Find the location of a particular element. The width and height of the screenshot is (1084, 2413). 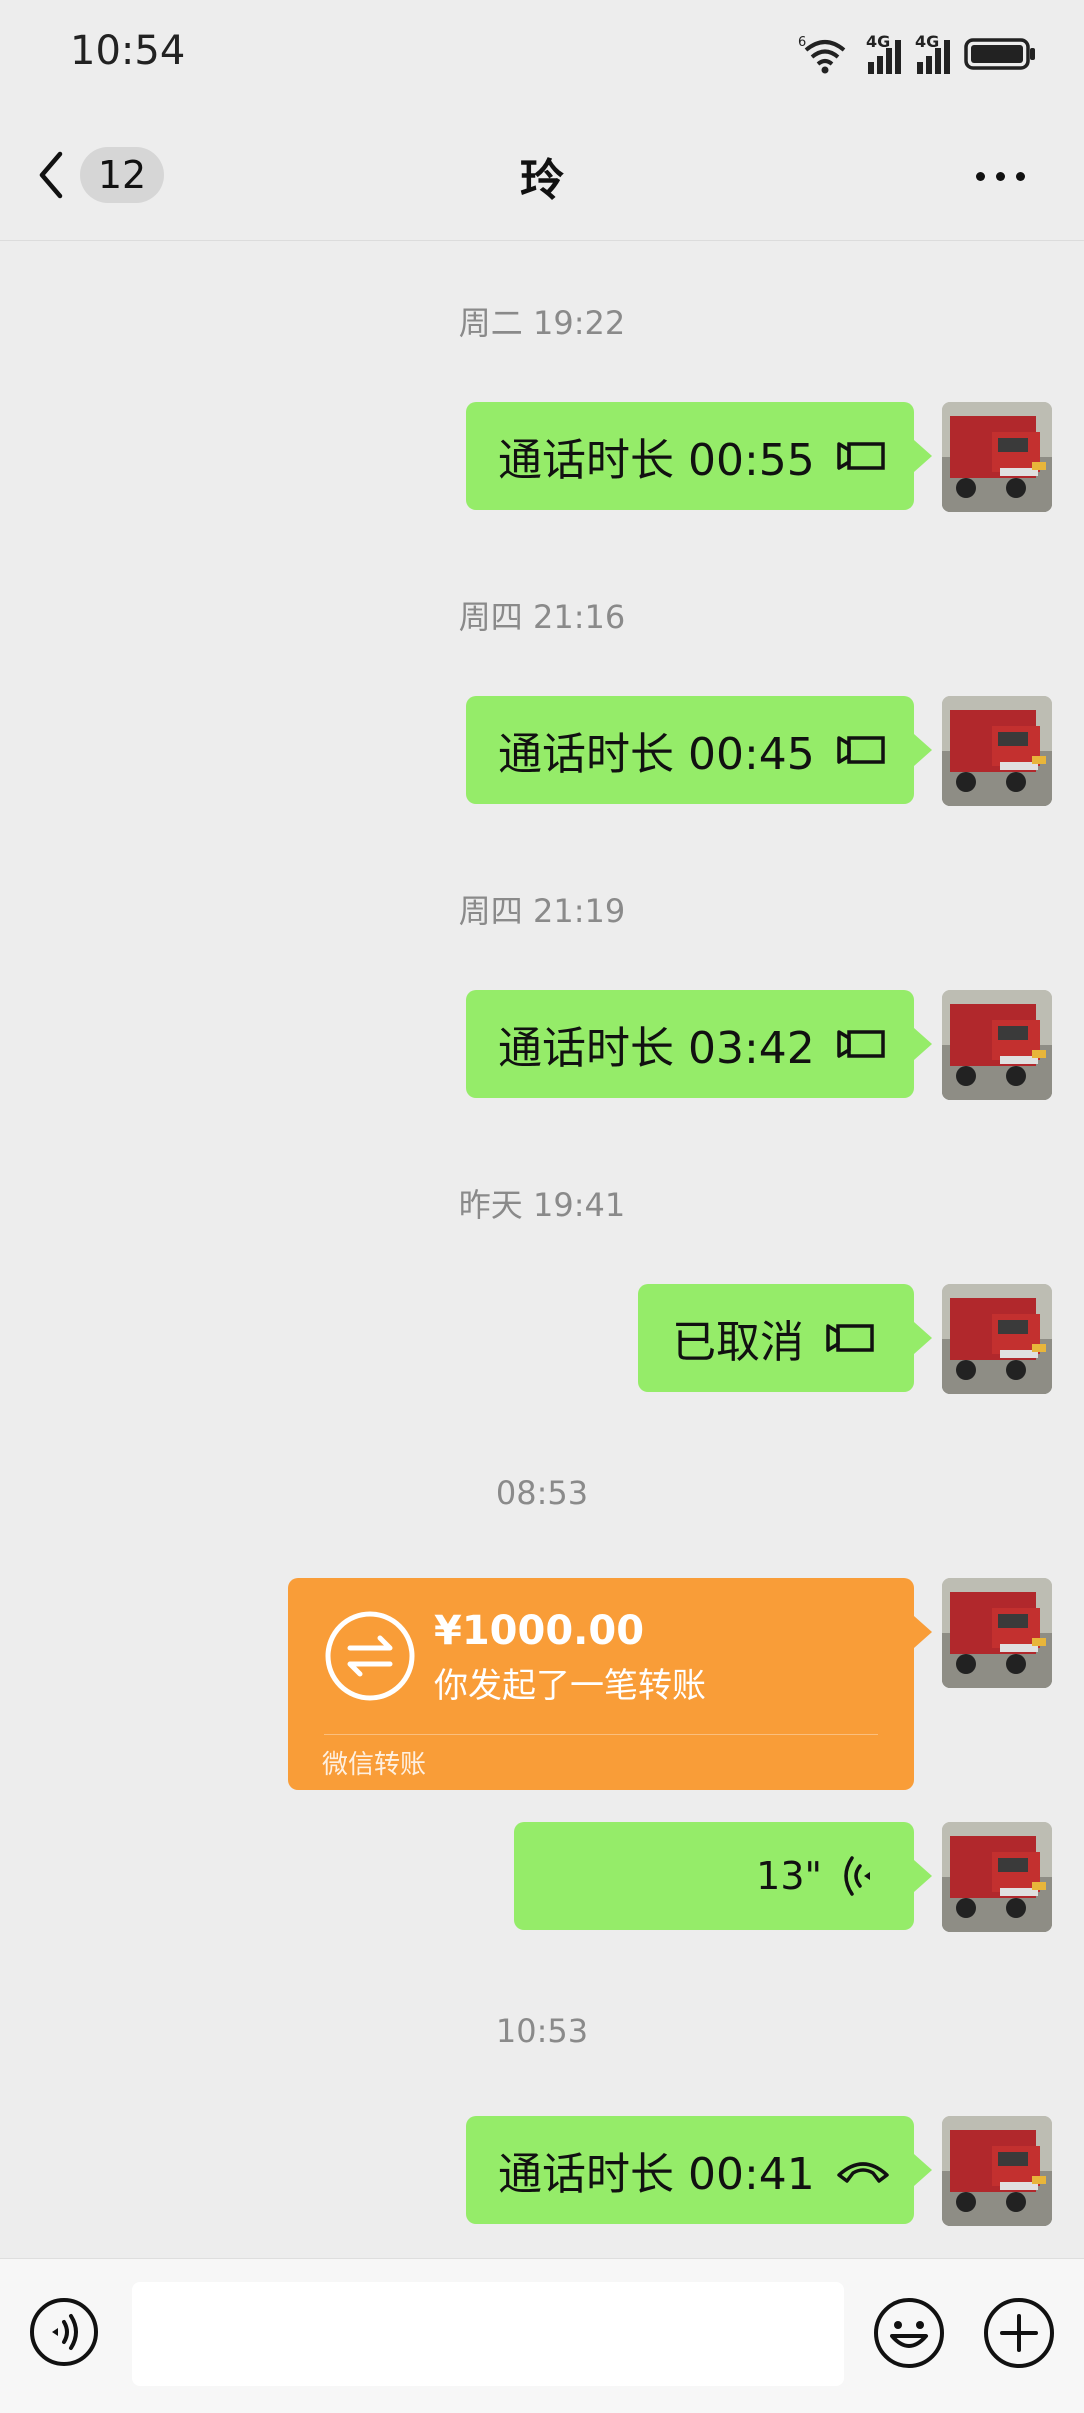

voice-call-message: 通话时长 00:41 is located at coordinates (699, 2170).